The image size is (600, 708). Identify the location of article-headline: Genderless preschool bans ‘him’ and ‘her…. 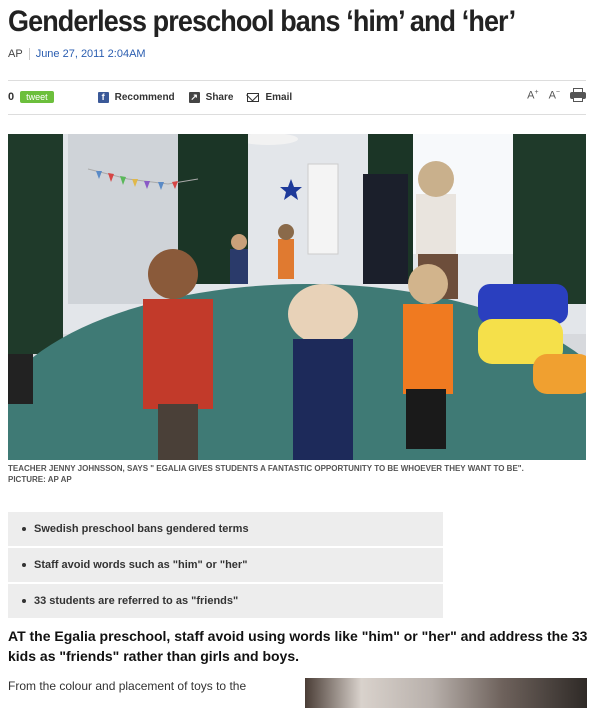
(262, 21).